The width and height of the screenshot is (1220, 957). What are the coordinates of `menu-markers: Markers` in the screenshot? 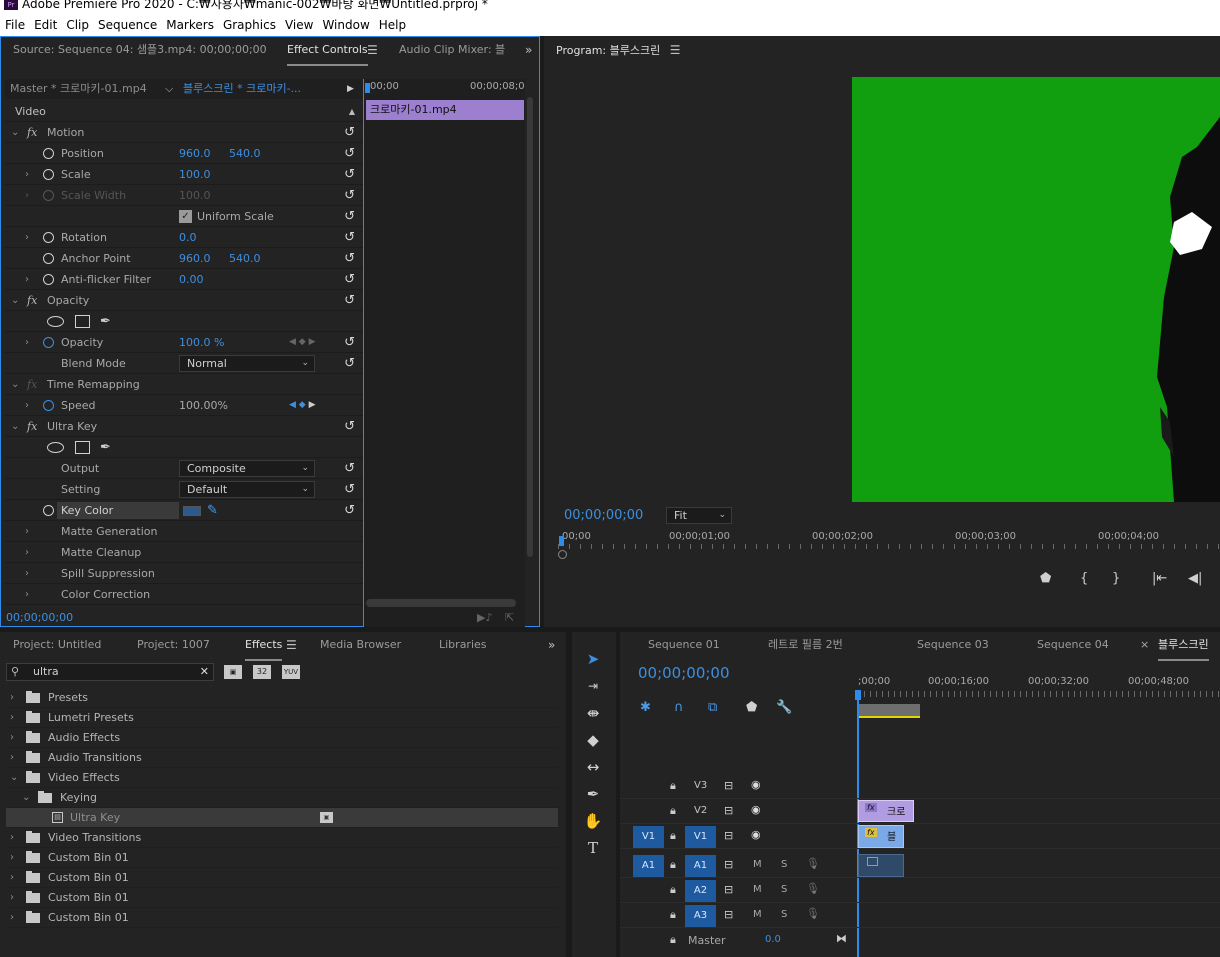 It's located at (189, 25).